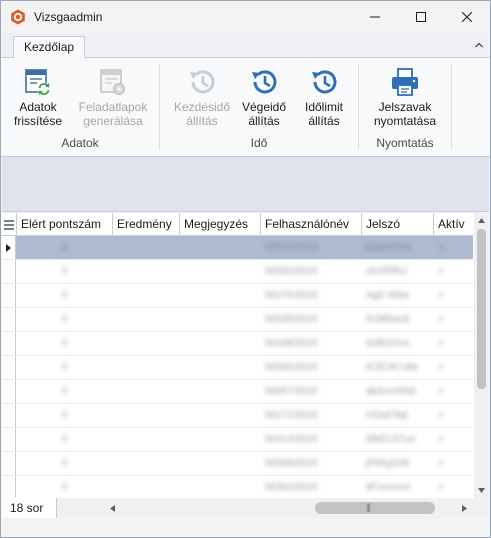 The image size is (491, 538). What do you see at coordinates (237, 248) in the screenshot?
I see `table-row: 0 00023/2023 bZpw7mK >` at bounding box center [237, 248].